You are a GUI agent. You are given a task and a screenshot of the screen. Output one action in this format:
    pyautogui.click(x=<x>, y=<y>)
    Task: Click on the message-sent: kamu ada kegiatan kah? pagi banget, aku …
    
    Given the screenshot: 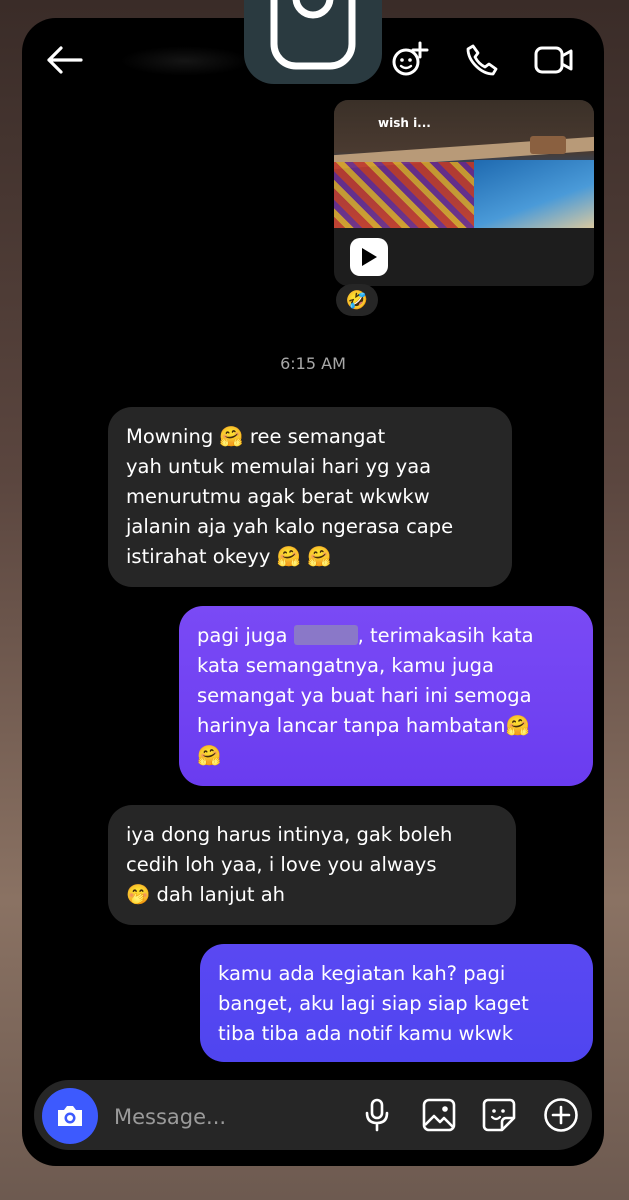 What is the action you would take?
    pyautogui.click(x=396, y=1003)
    